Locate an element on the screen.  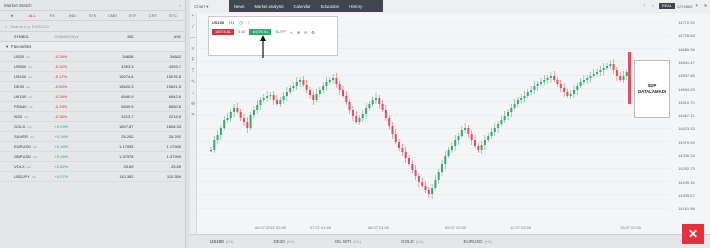
order-symbol: US100 is located at coordinates (218, 22).